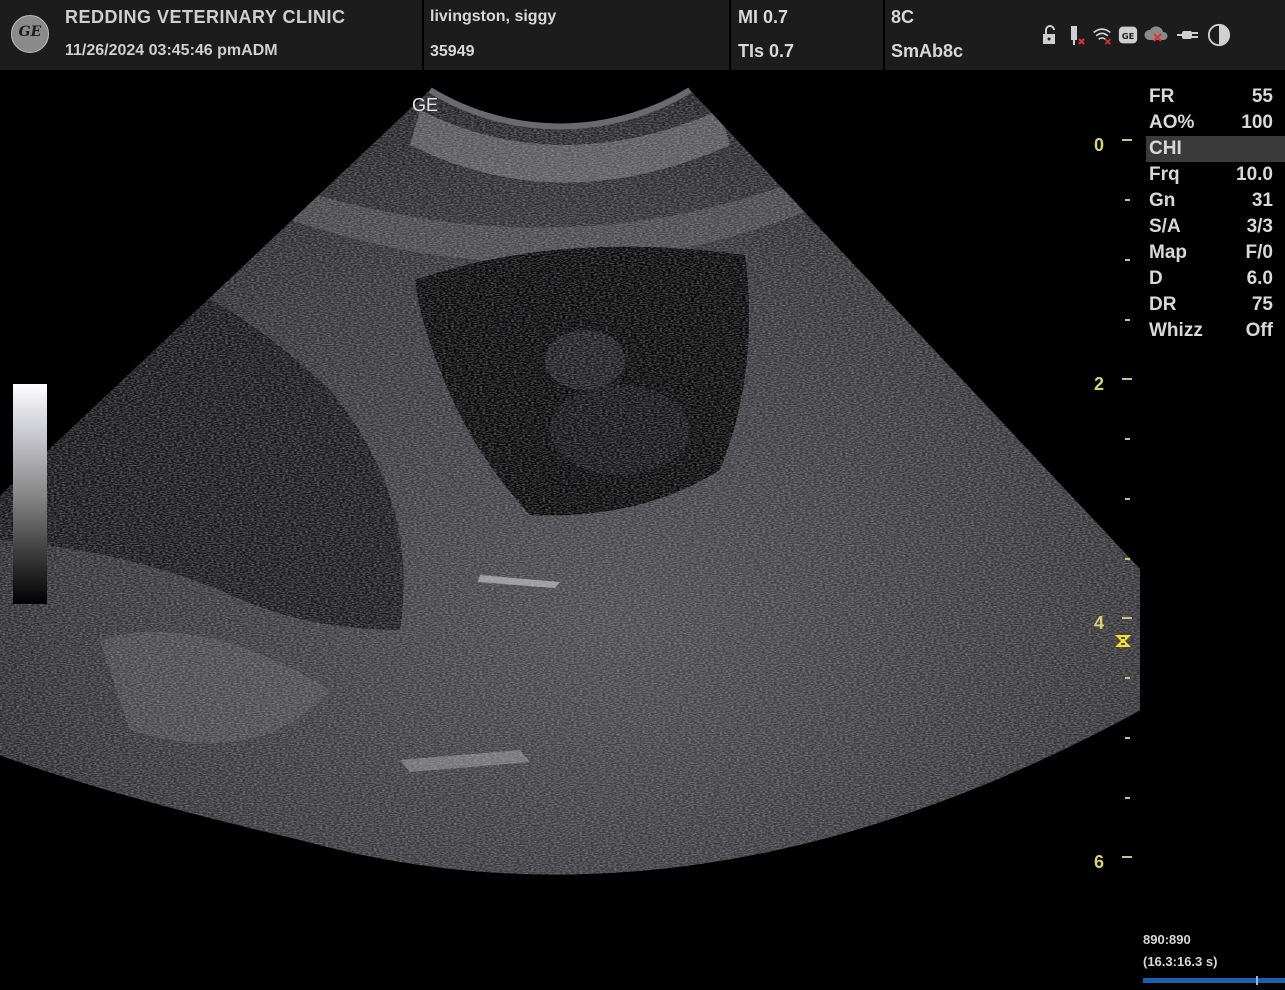 Image resolution: width=1285 pixels, height=990 pixels. Describe the element at coordinates (1254, 174) in the screenshot. I see `param-value: 10.0` at that location.